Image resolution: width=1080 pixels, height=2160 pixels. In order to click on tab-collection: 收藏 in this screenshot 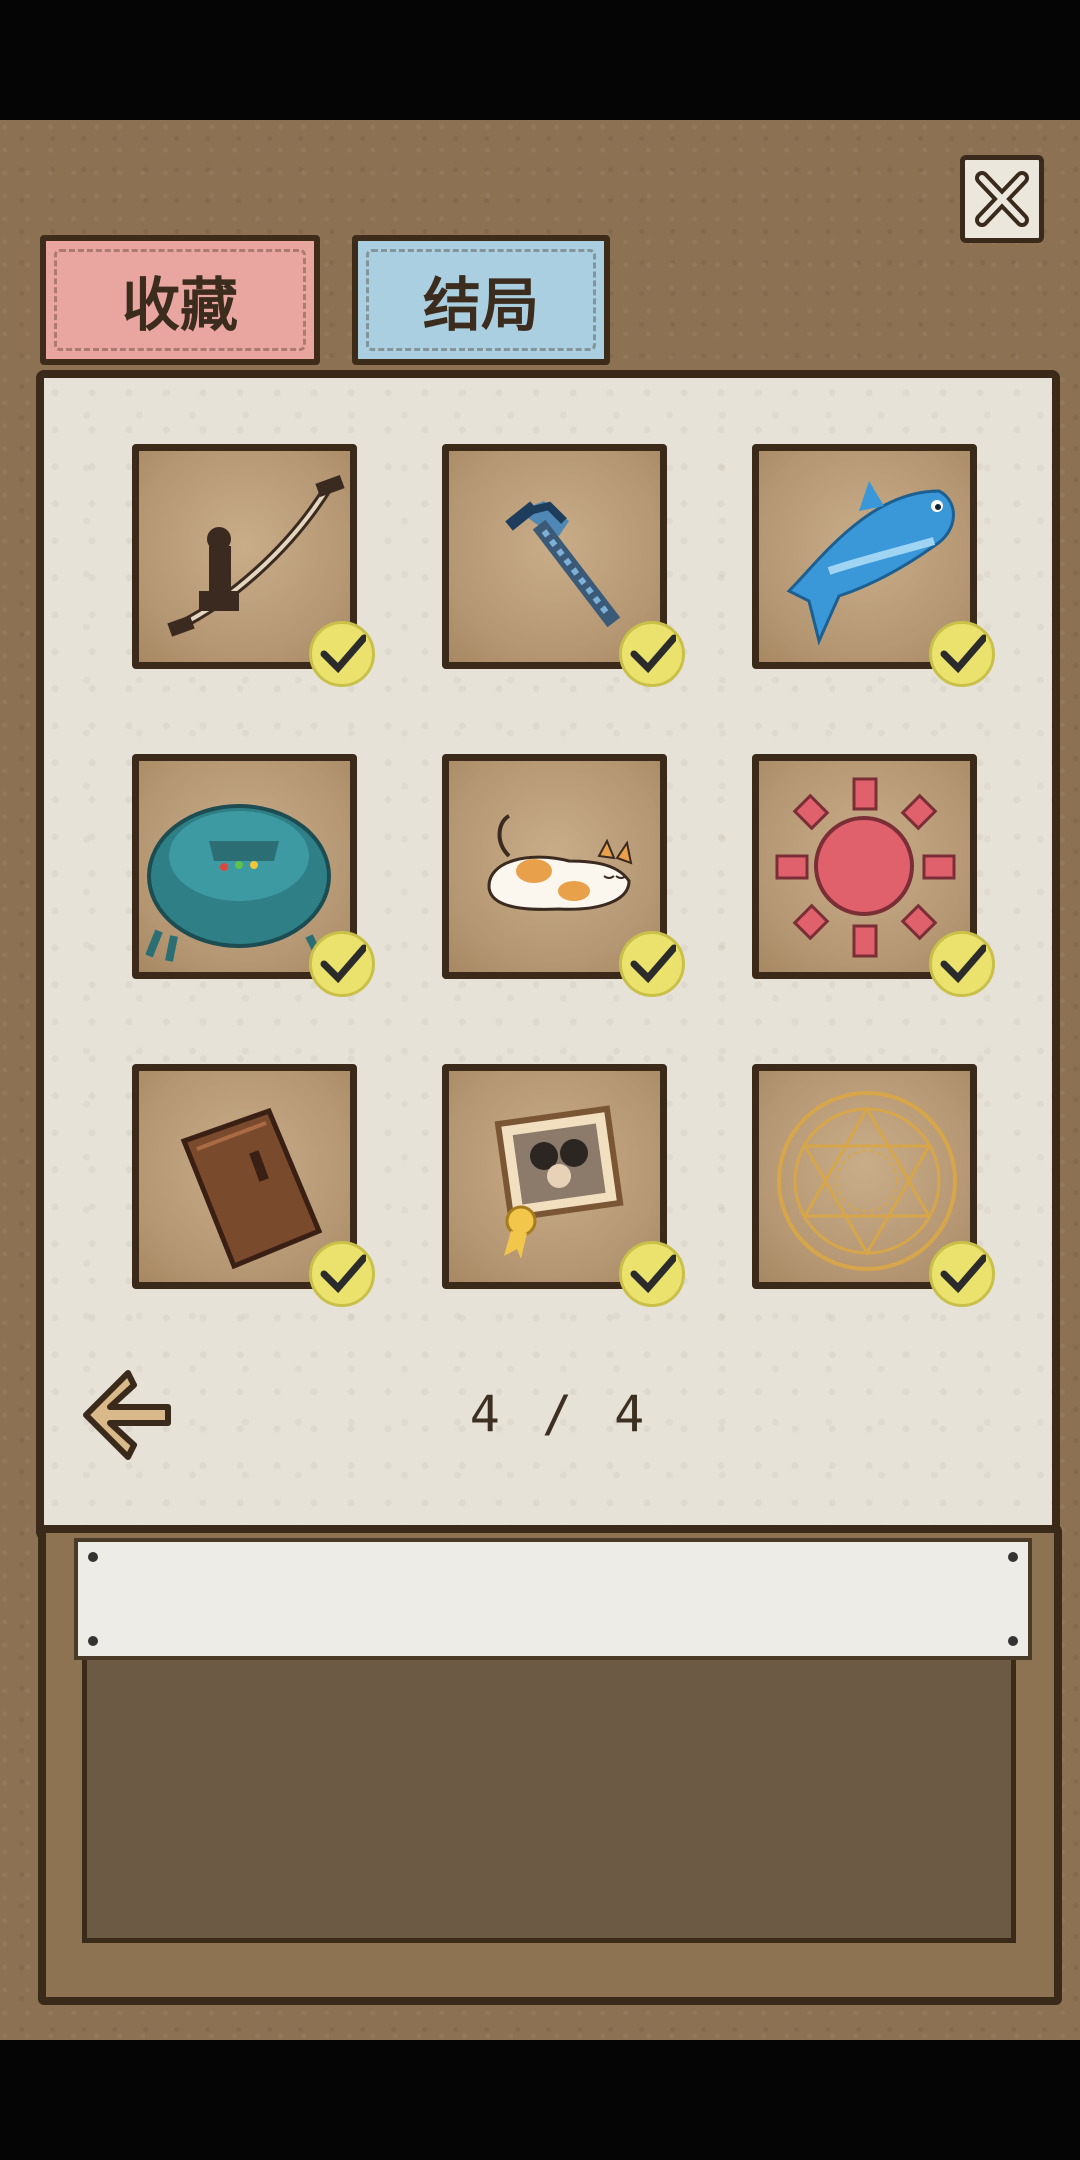, I will do `click(180, 300)`.